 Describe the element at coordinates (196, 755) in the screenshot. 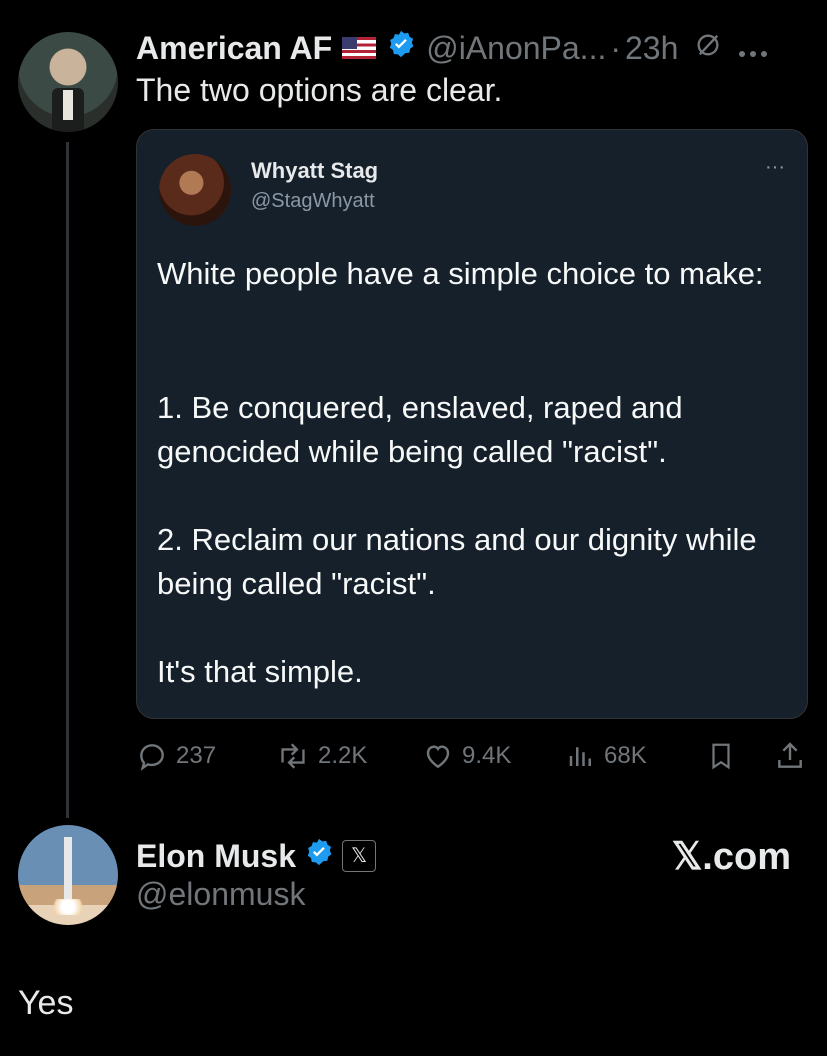

I see `reply-count: 237` at that location.